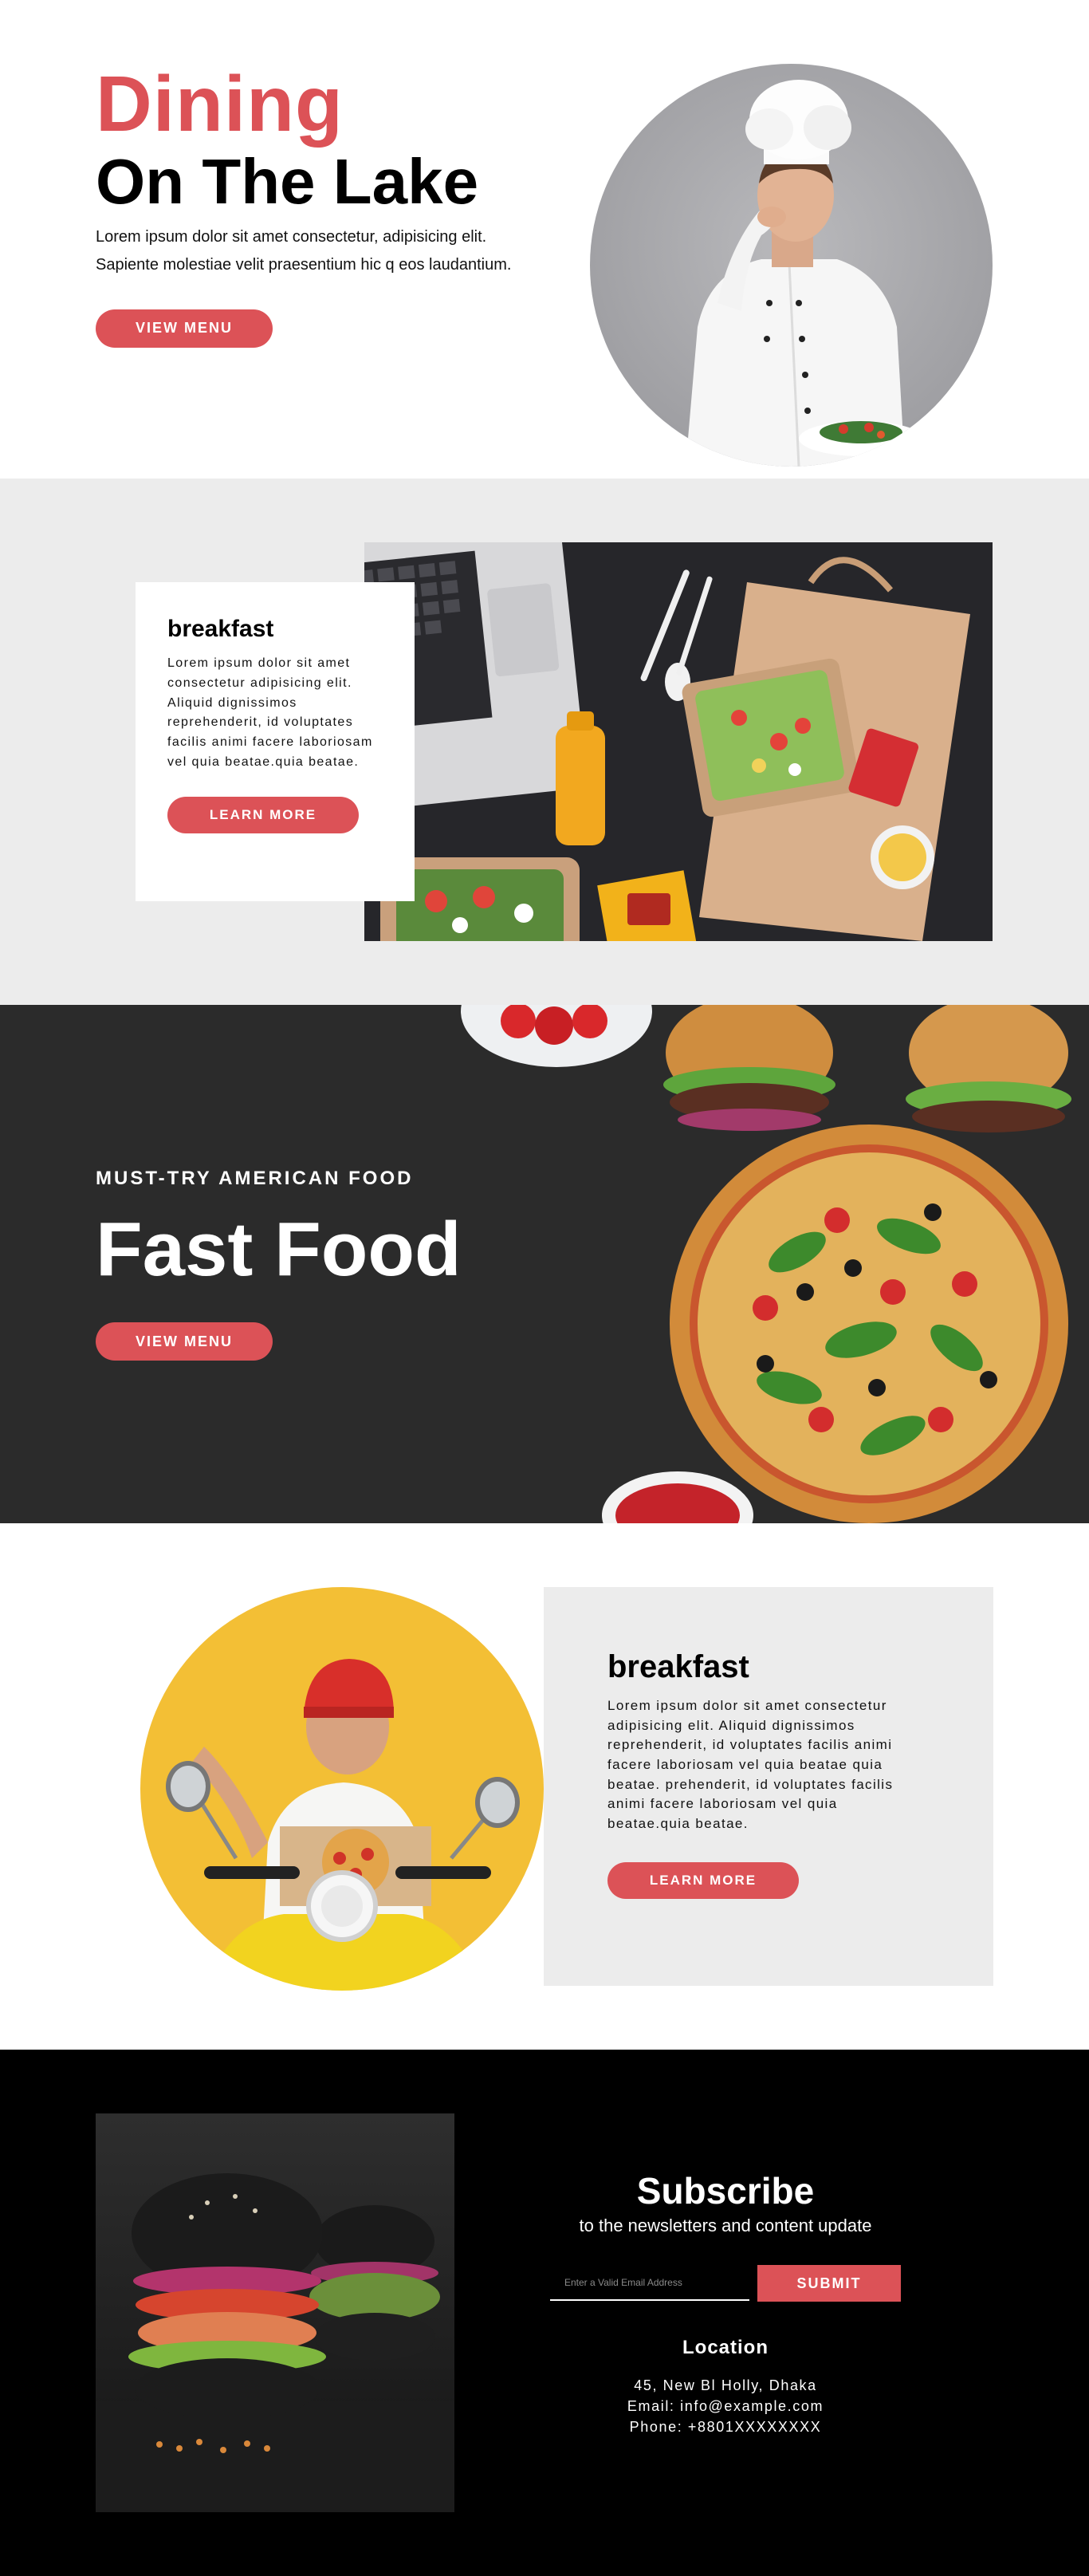 The image size is (1089, 2576). I want to click on hero-title-line1: Dining, so click(220, 104).